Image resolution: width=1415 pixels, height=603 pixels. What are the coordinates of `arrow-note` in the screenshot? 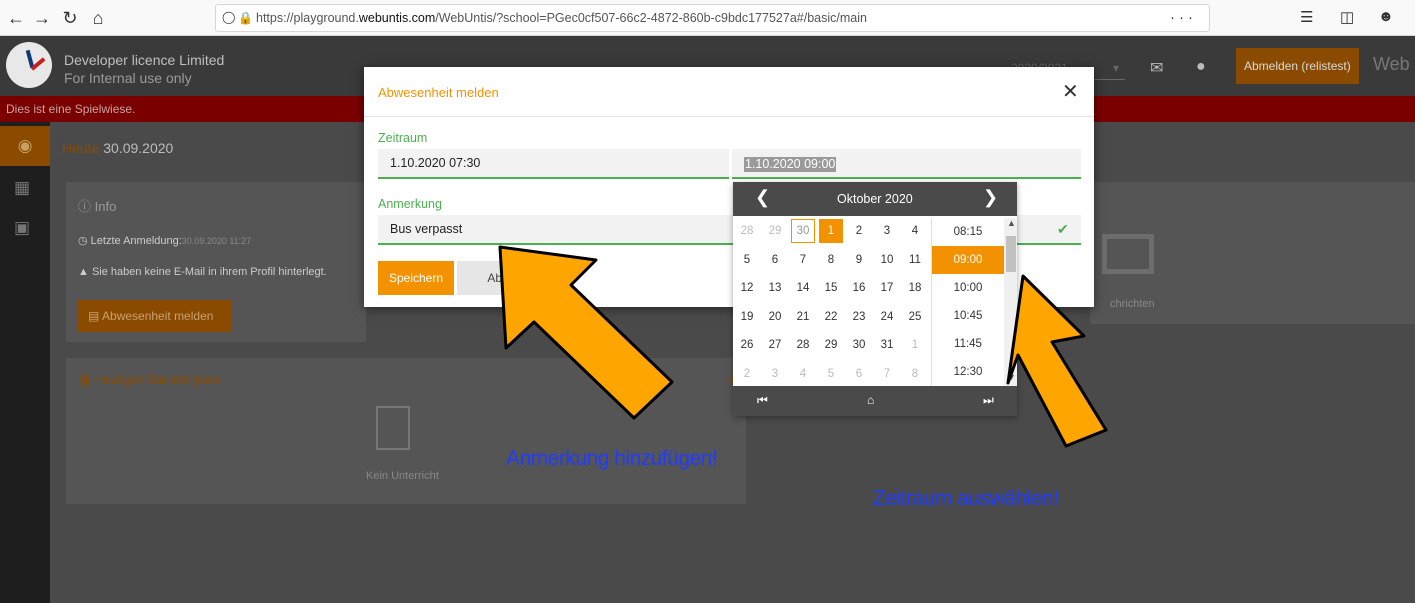 It's located at (586, 332).